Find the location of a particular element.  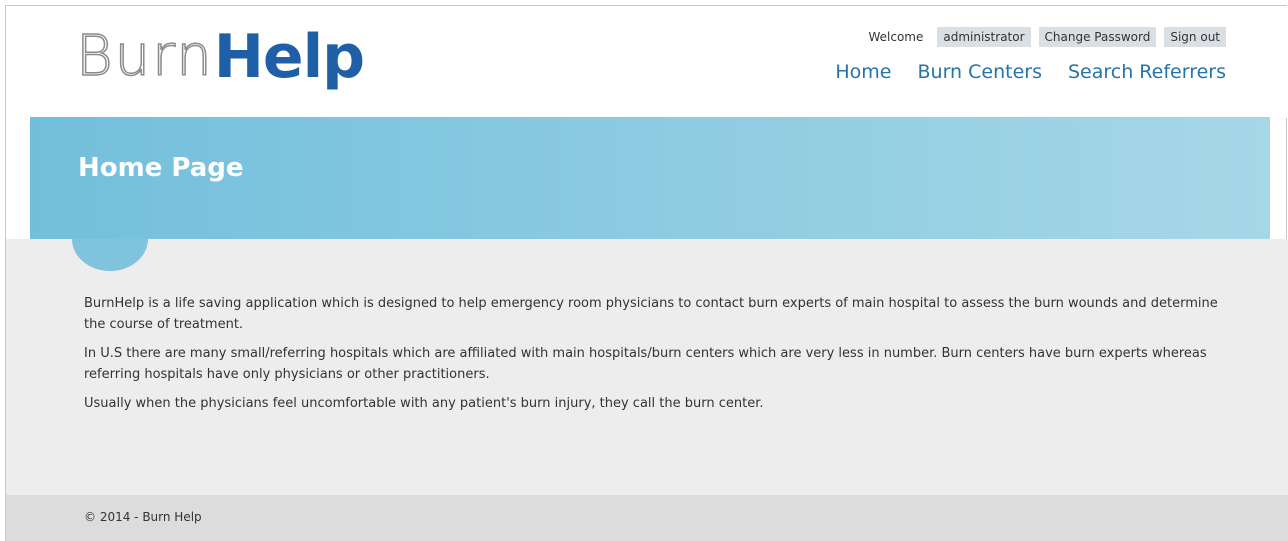

nav-home: Home is located at coordinates (863, 72).